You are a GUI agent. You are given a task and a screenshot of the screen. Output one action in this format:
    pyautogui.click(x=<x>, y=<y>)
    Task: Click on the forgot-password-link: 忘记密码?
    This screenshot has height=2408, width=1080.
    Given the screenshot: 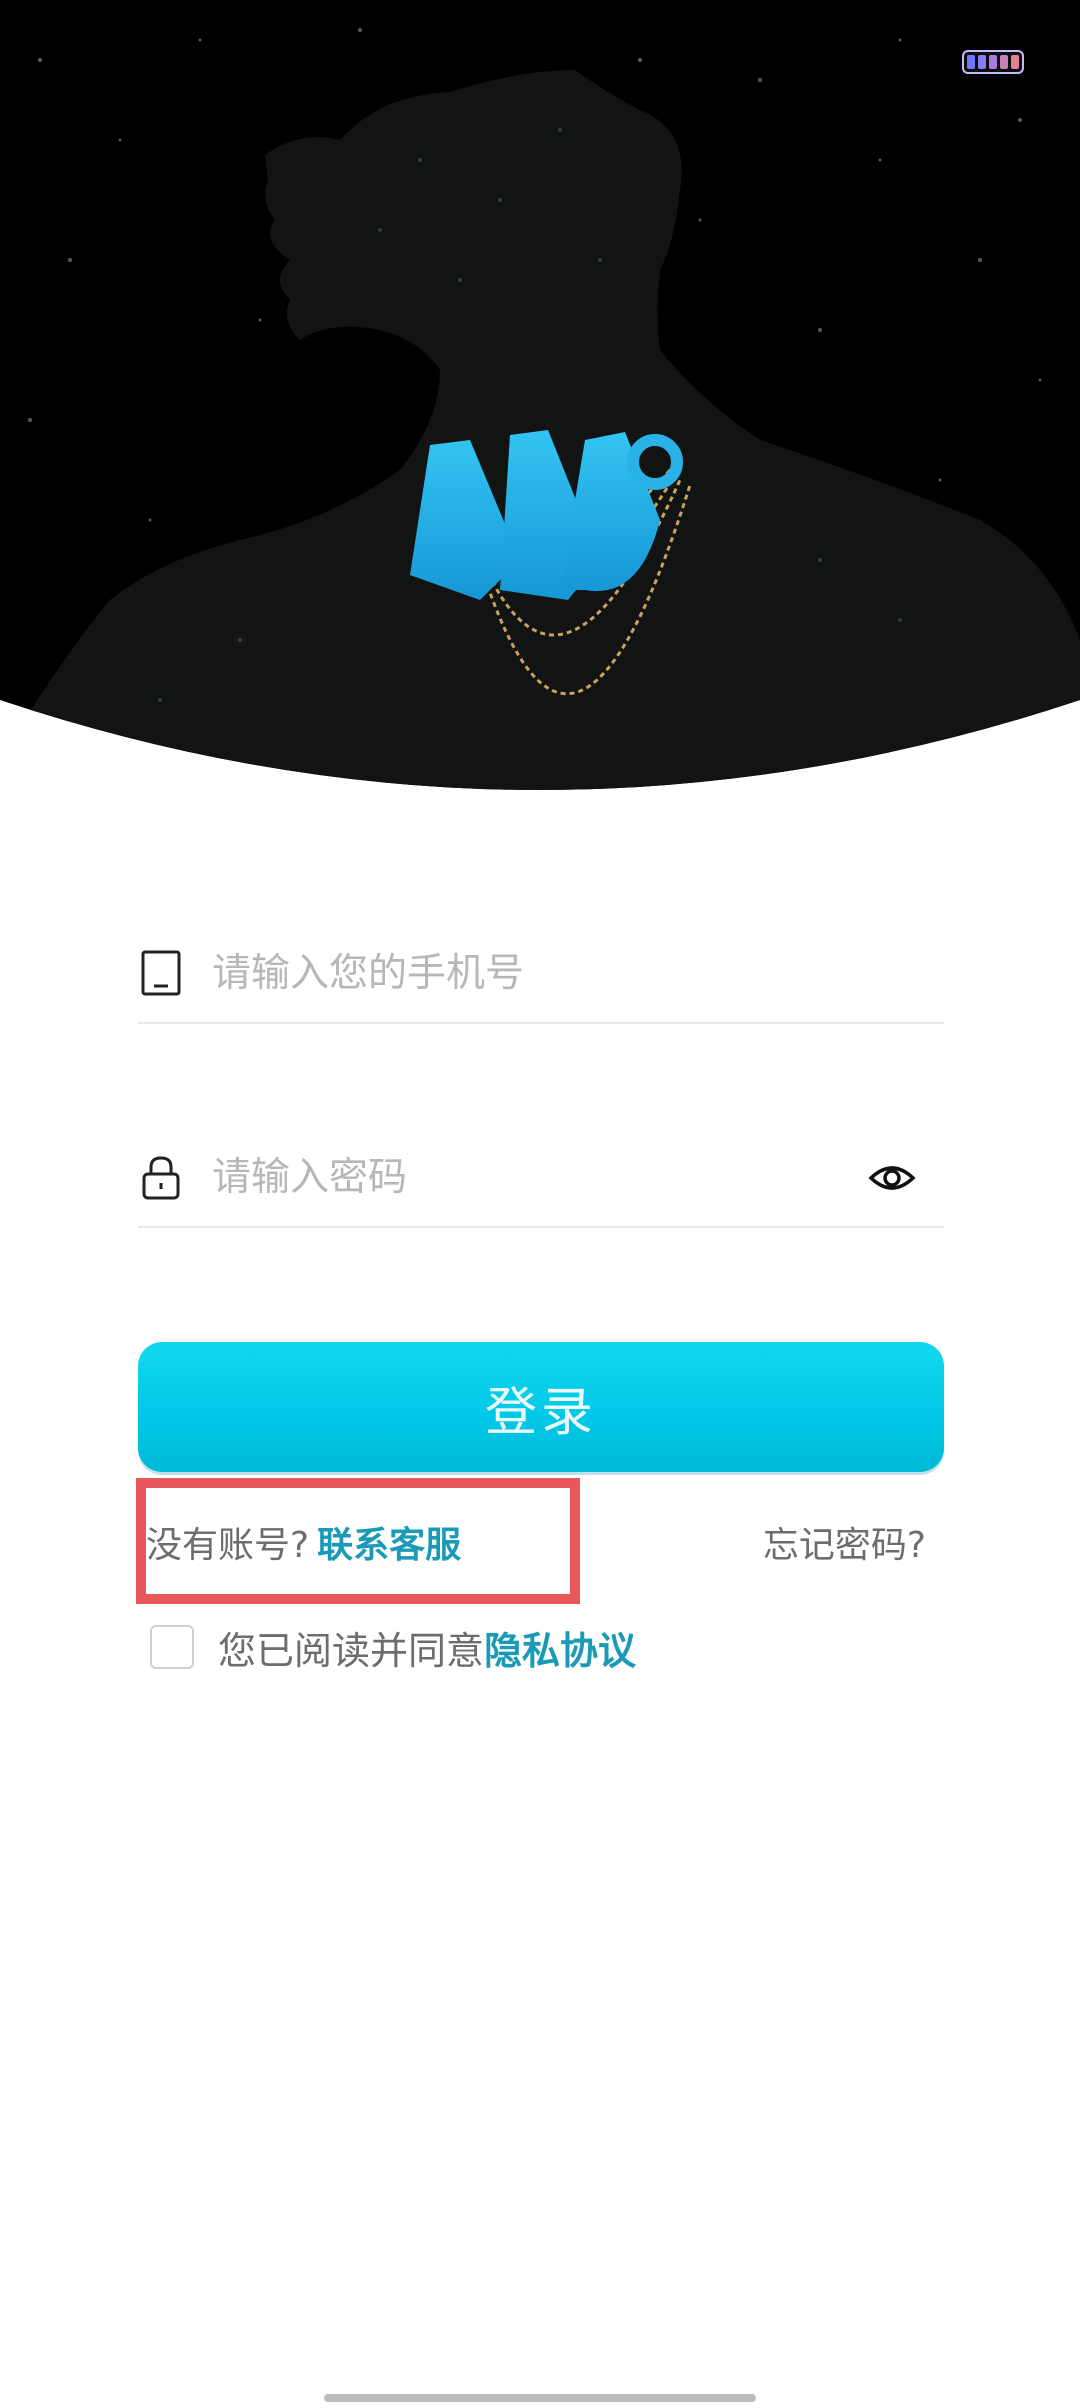 What is the action you would take?
    pyautogui.click(x=844, y=1542)
    